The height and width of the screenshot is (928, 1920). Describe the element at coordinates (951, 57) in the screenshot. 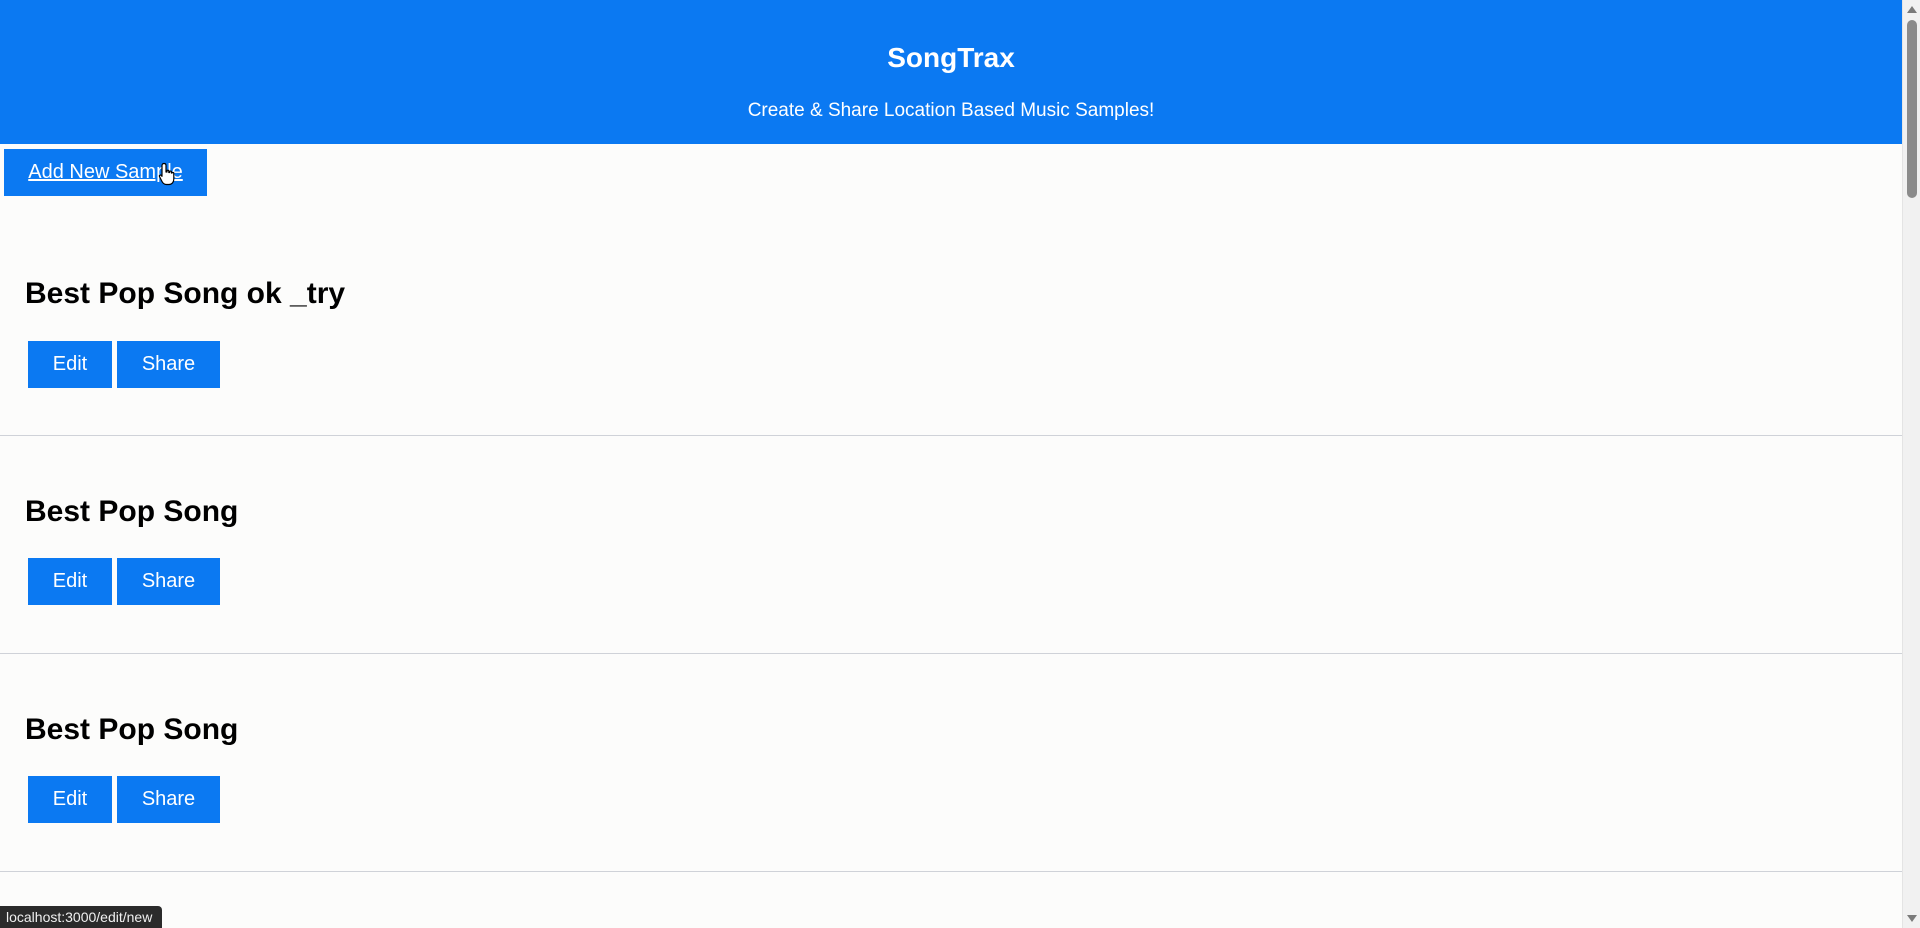

I see `app-title: SongTrax` at that location.